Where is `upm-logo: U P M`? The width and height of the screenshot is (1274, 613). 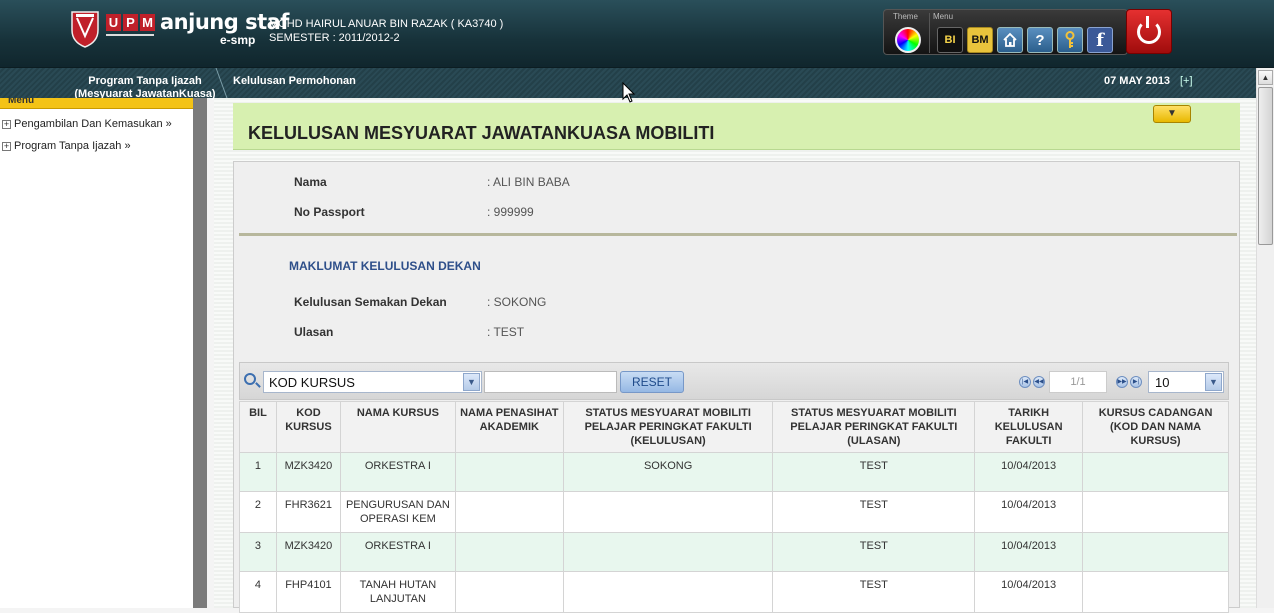 upm-logo: U P M is located at coordinates (130, 22).